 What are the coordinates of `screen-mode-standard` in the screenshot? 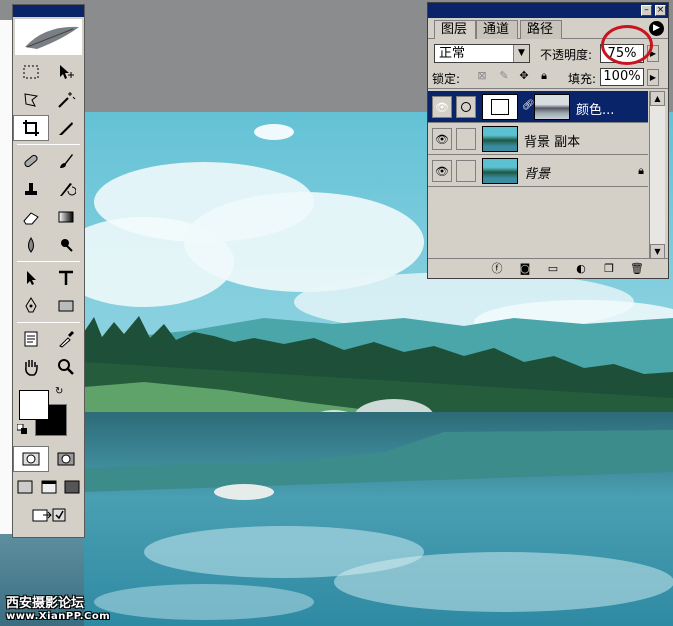 It's located at (25, 487).